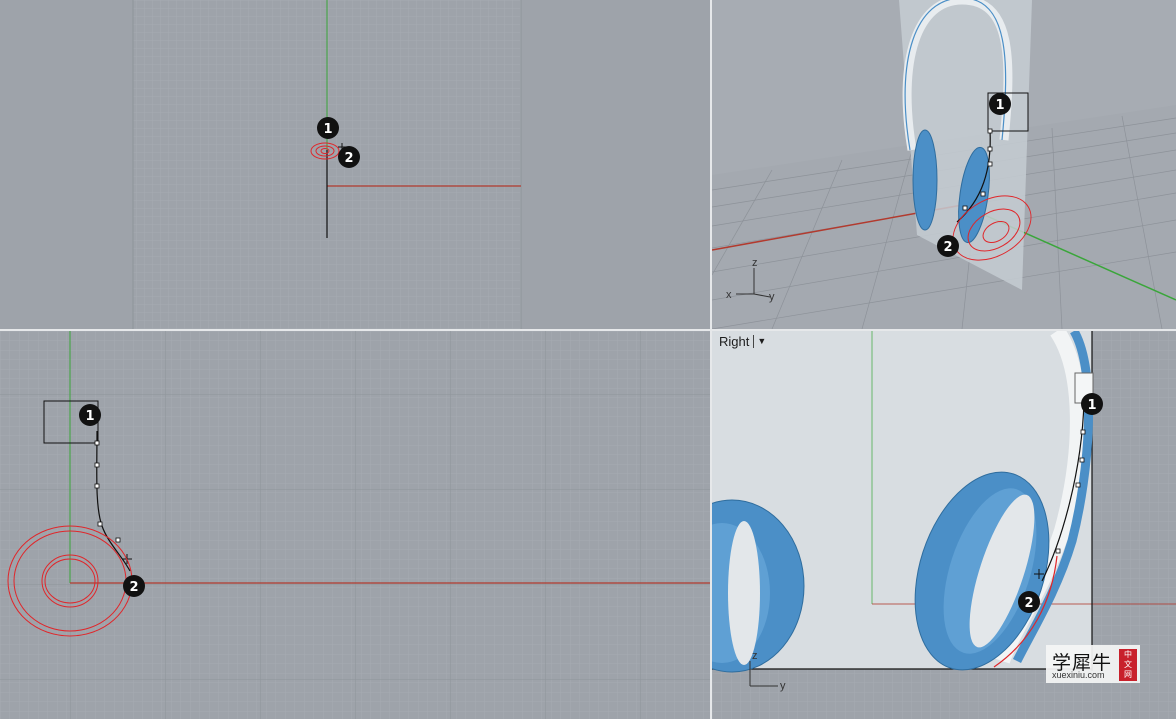 This screenshot has width=1176, height=719. I want to click on watermark-logo: 学犀牛 xuexiniu.com 中 文 网, so click(1093, 664).